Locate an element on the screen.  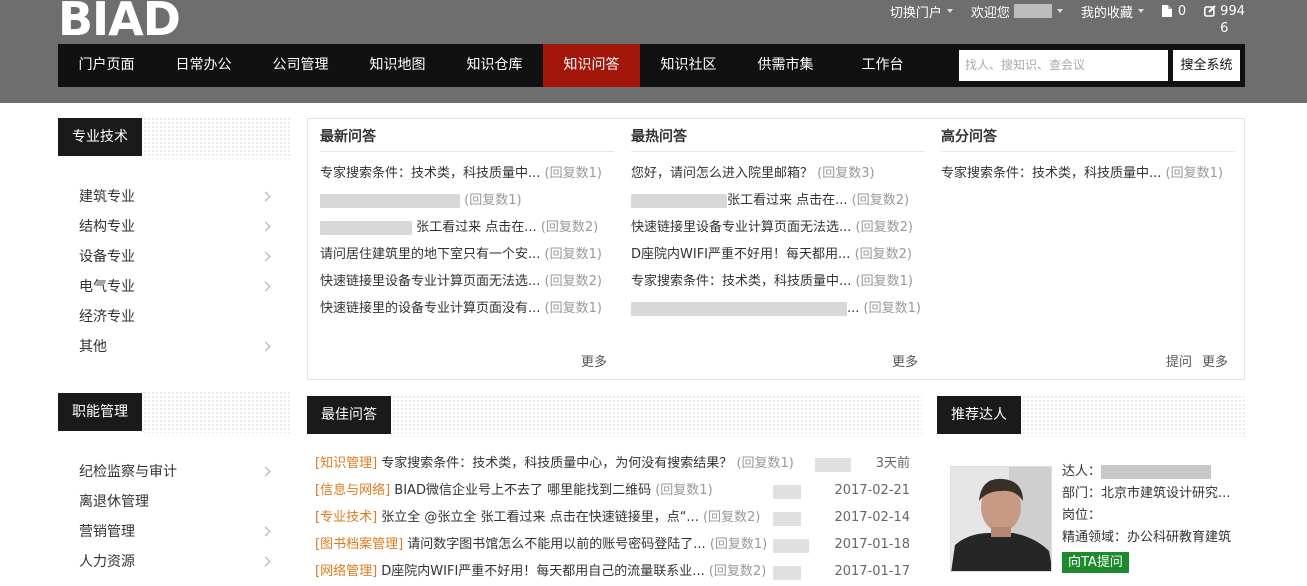
sidebar-item-label: 结构专业 is located at coordinates (107, 227).